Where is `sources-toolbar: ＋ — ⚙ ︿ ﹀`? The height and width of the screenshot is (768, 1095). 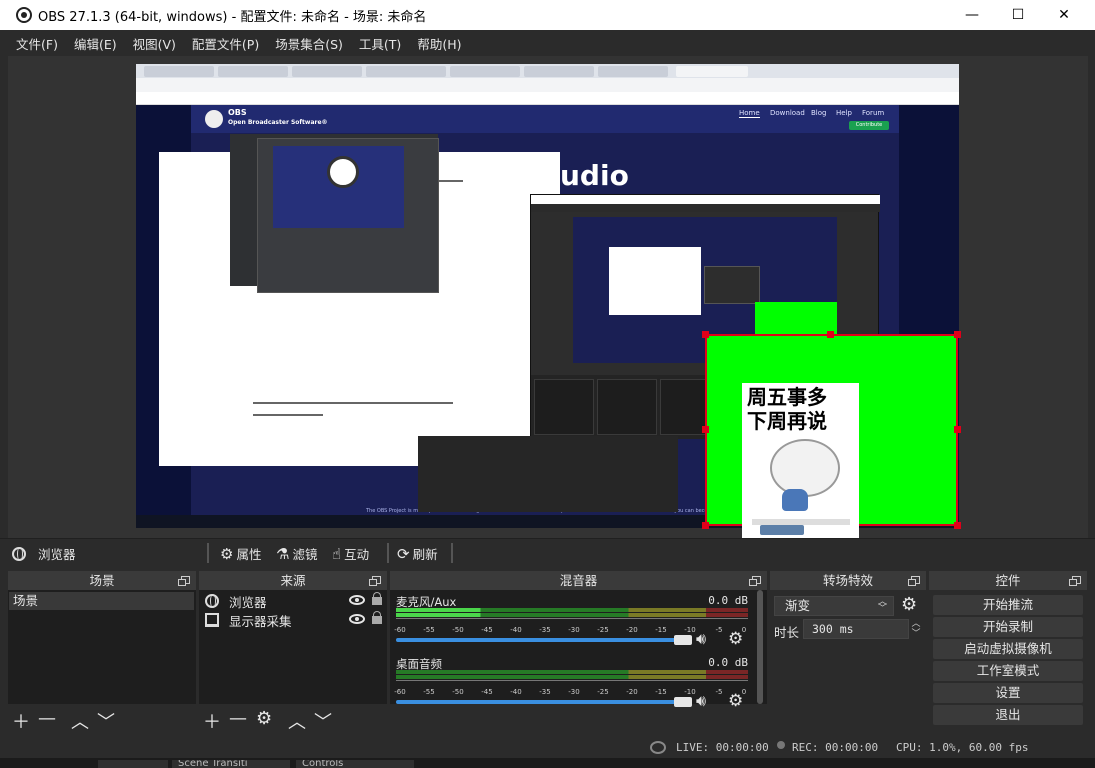 sources-toolbar: ＋ — ⚙ ︿ ﹀ is located at coordinates (293, 720).